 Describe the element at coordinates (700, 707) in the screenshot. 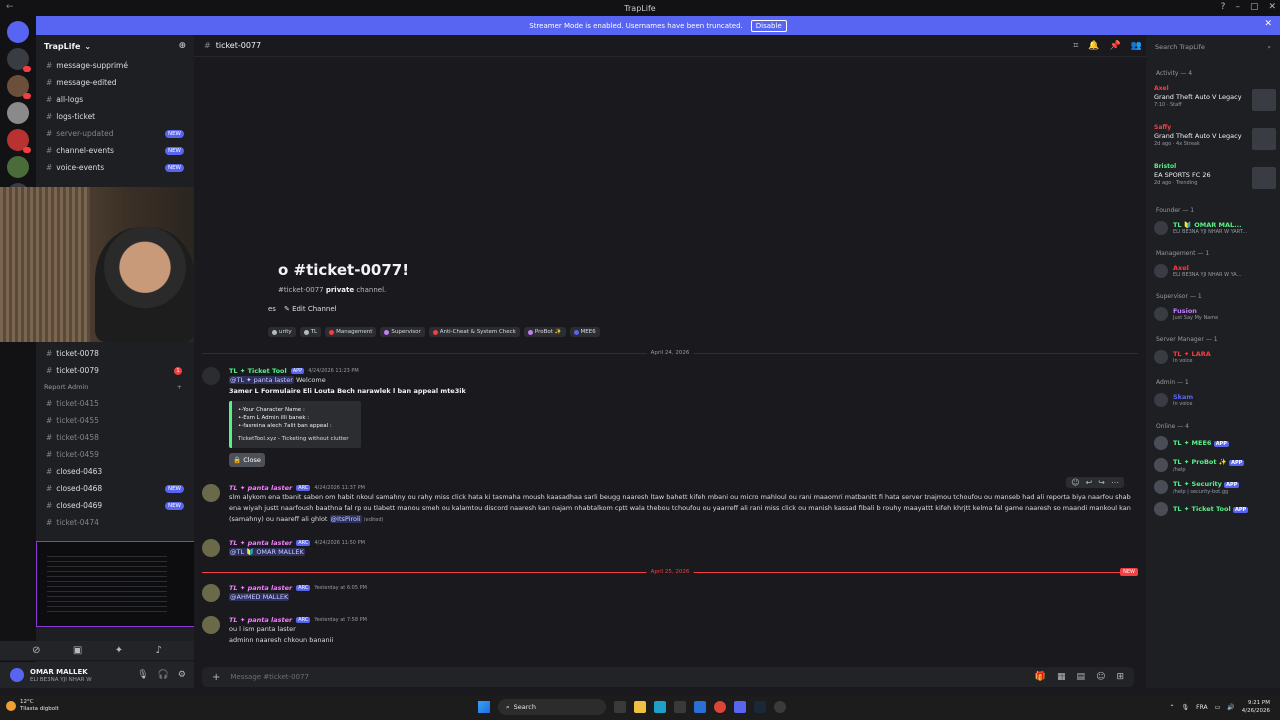

I see `mail-icon` at that location.